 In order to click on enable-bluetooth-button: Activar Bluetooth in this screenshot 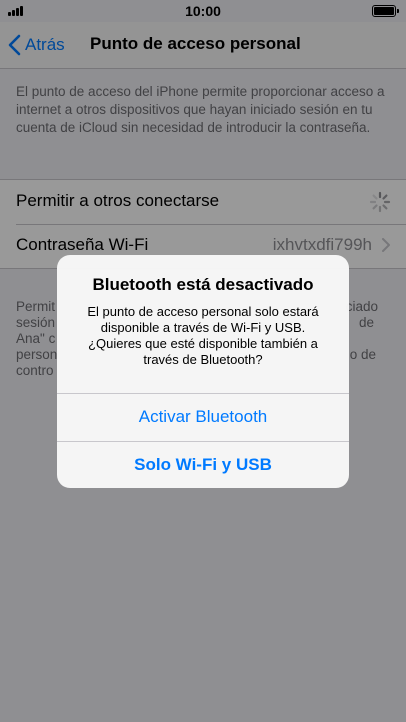, I will do `click(203, 417)`.